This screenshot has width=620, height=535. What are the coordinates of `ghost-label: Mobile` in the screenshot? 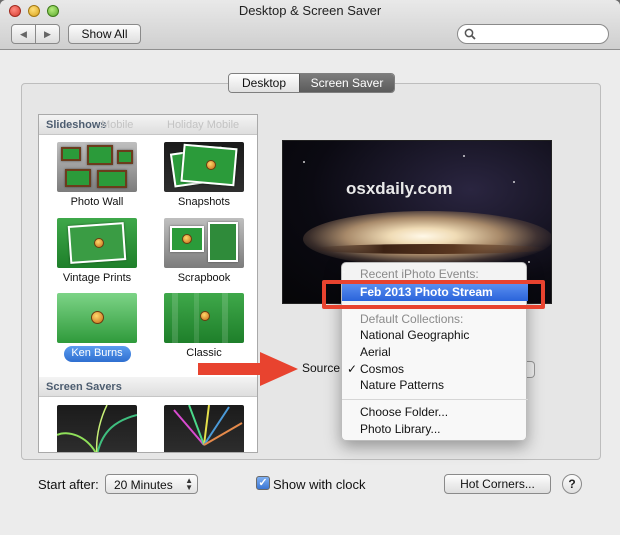 It's located at (117, 125).